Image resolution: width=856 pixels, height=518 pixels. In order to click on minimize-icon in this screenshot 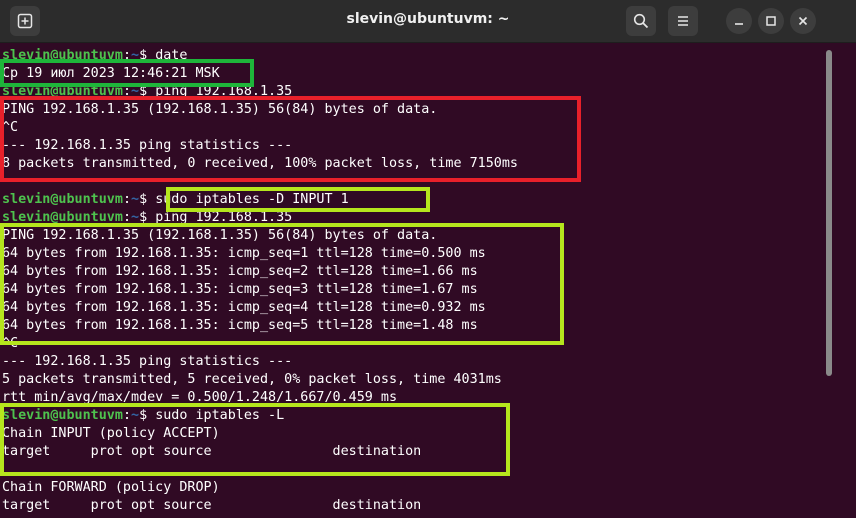, I will do `click(739, 21)`.